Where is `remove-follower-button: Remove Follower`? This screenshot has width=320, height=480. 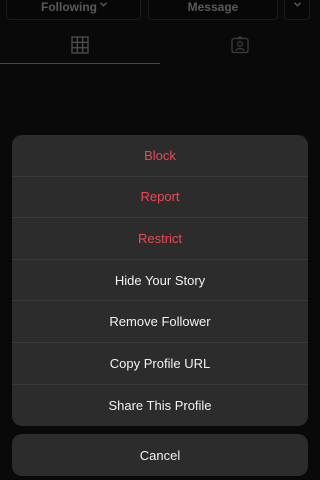
remove-follower-button: Remove Follower is located at coordinates (160, 322).